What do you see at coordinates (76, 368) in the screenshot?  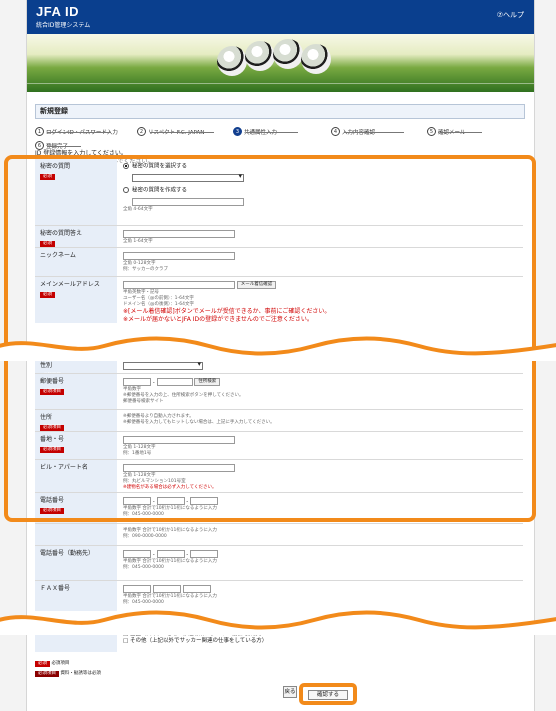 I see `gender-label-cell: 性別必須項目` at bounding box center [76, 368].